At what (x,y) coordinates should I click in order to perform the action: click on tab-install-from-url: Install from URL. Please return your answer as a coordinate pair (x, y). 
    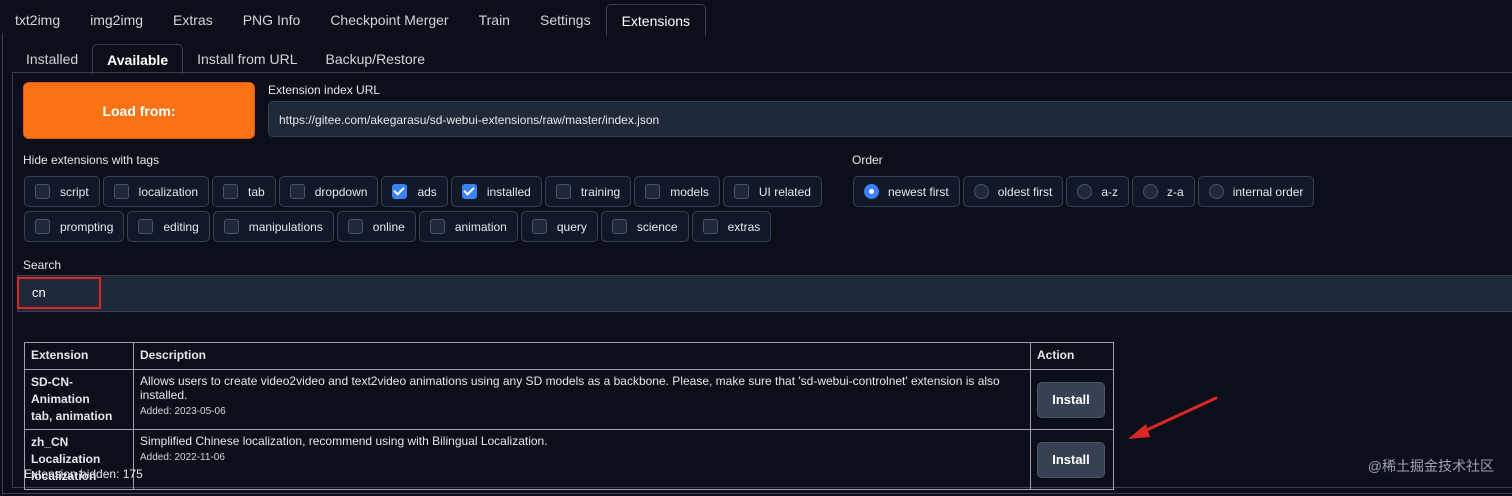
    Looking at the image, I should click on (247, 58).